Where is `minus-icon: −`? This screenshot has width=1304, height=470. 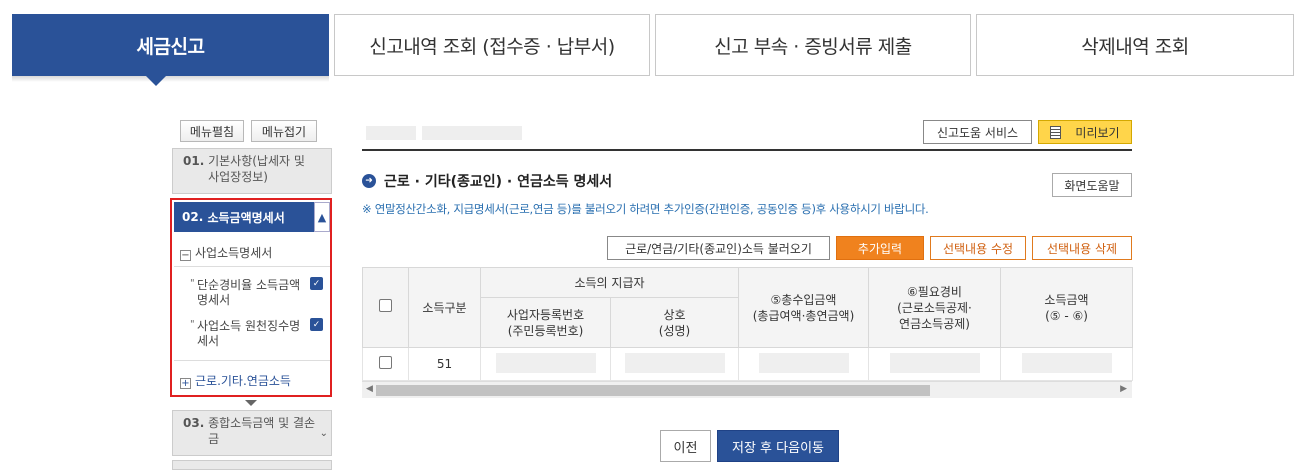 minus-icon: − is located at coordinates (185, 255).